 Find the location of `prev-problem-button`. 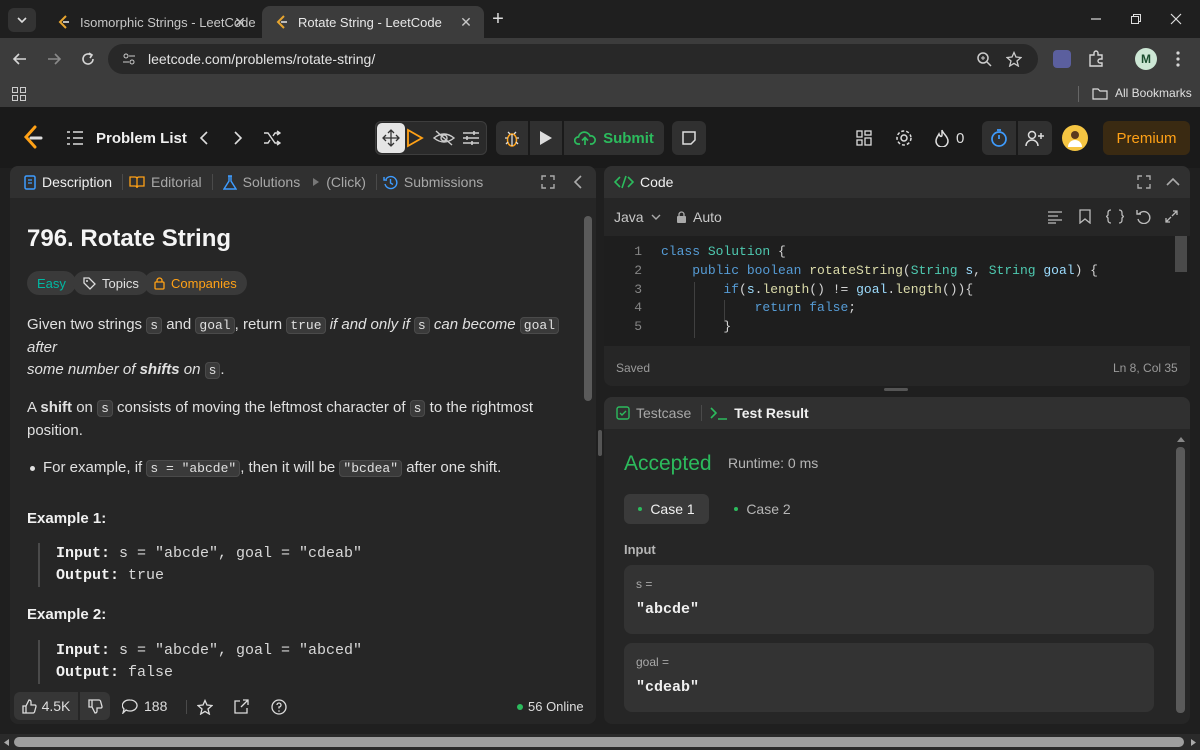

prev-problem-button is located at coordinates (204, 138).